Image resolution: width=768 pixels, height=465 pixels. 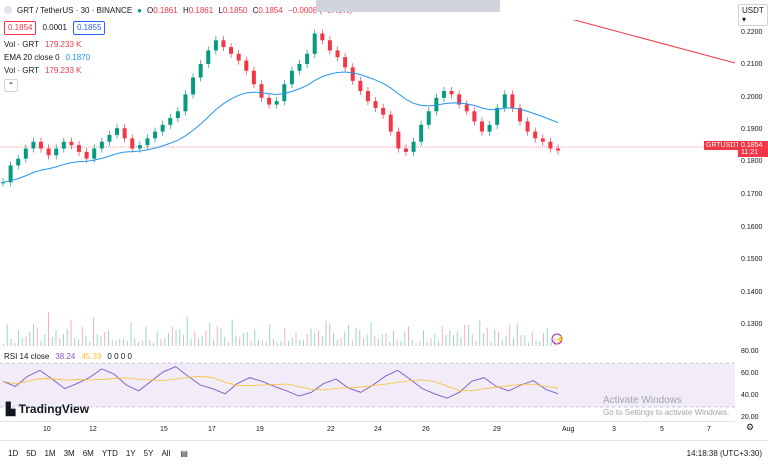 What do you see at coordinates (724, 453) in the screenshot?
I see `clock-timezone: 14:18:38 (UTC+3:30)` at bounding box center [724, 453].